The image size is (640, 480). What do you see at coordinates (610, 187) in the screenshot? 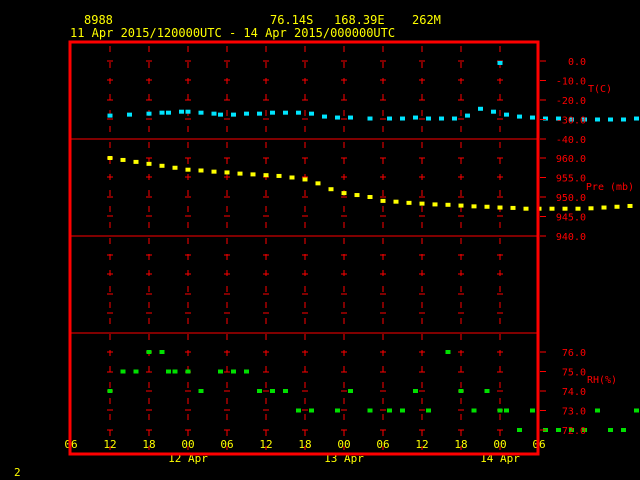
I see `y-axis-label: Pre (mb)` at bounding box center [610, 187].